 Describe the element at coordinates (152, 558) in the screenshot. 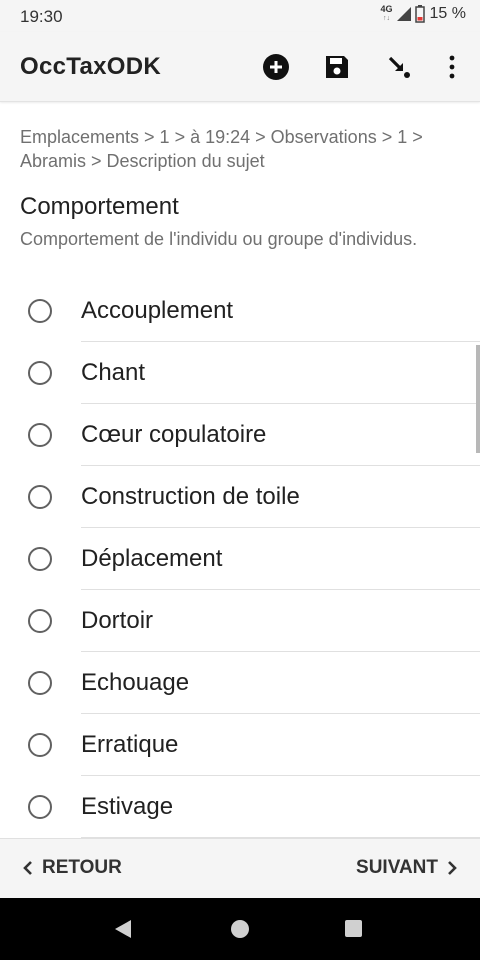

I see `choice-label: Déplacement` at that location.